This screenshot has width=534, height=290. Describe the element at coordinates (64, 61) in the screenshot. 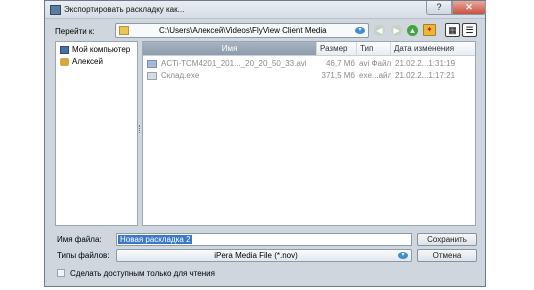

I see `user-folder-icon` at that location.